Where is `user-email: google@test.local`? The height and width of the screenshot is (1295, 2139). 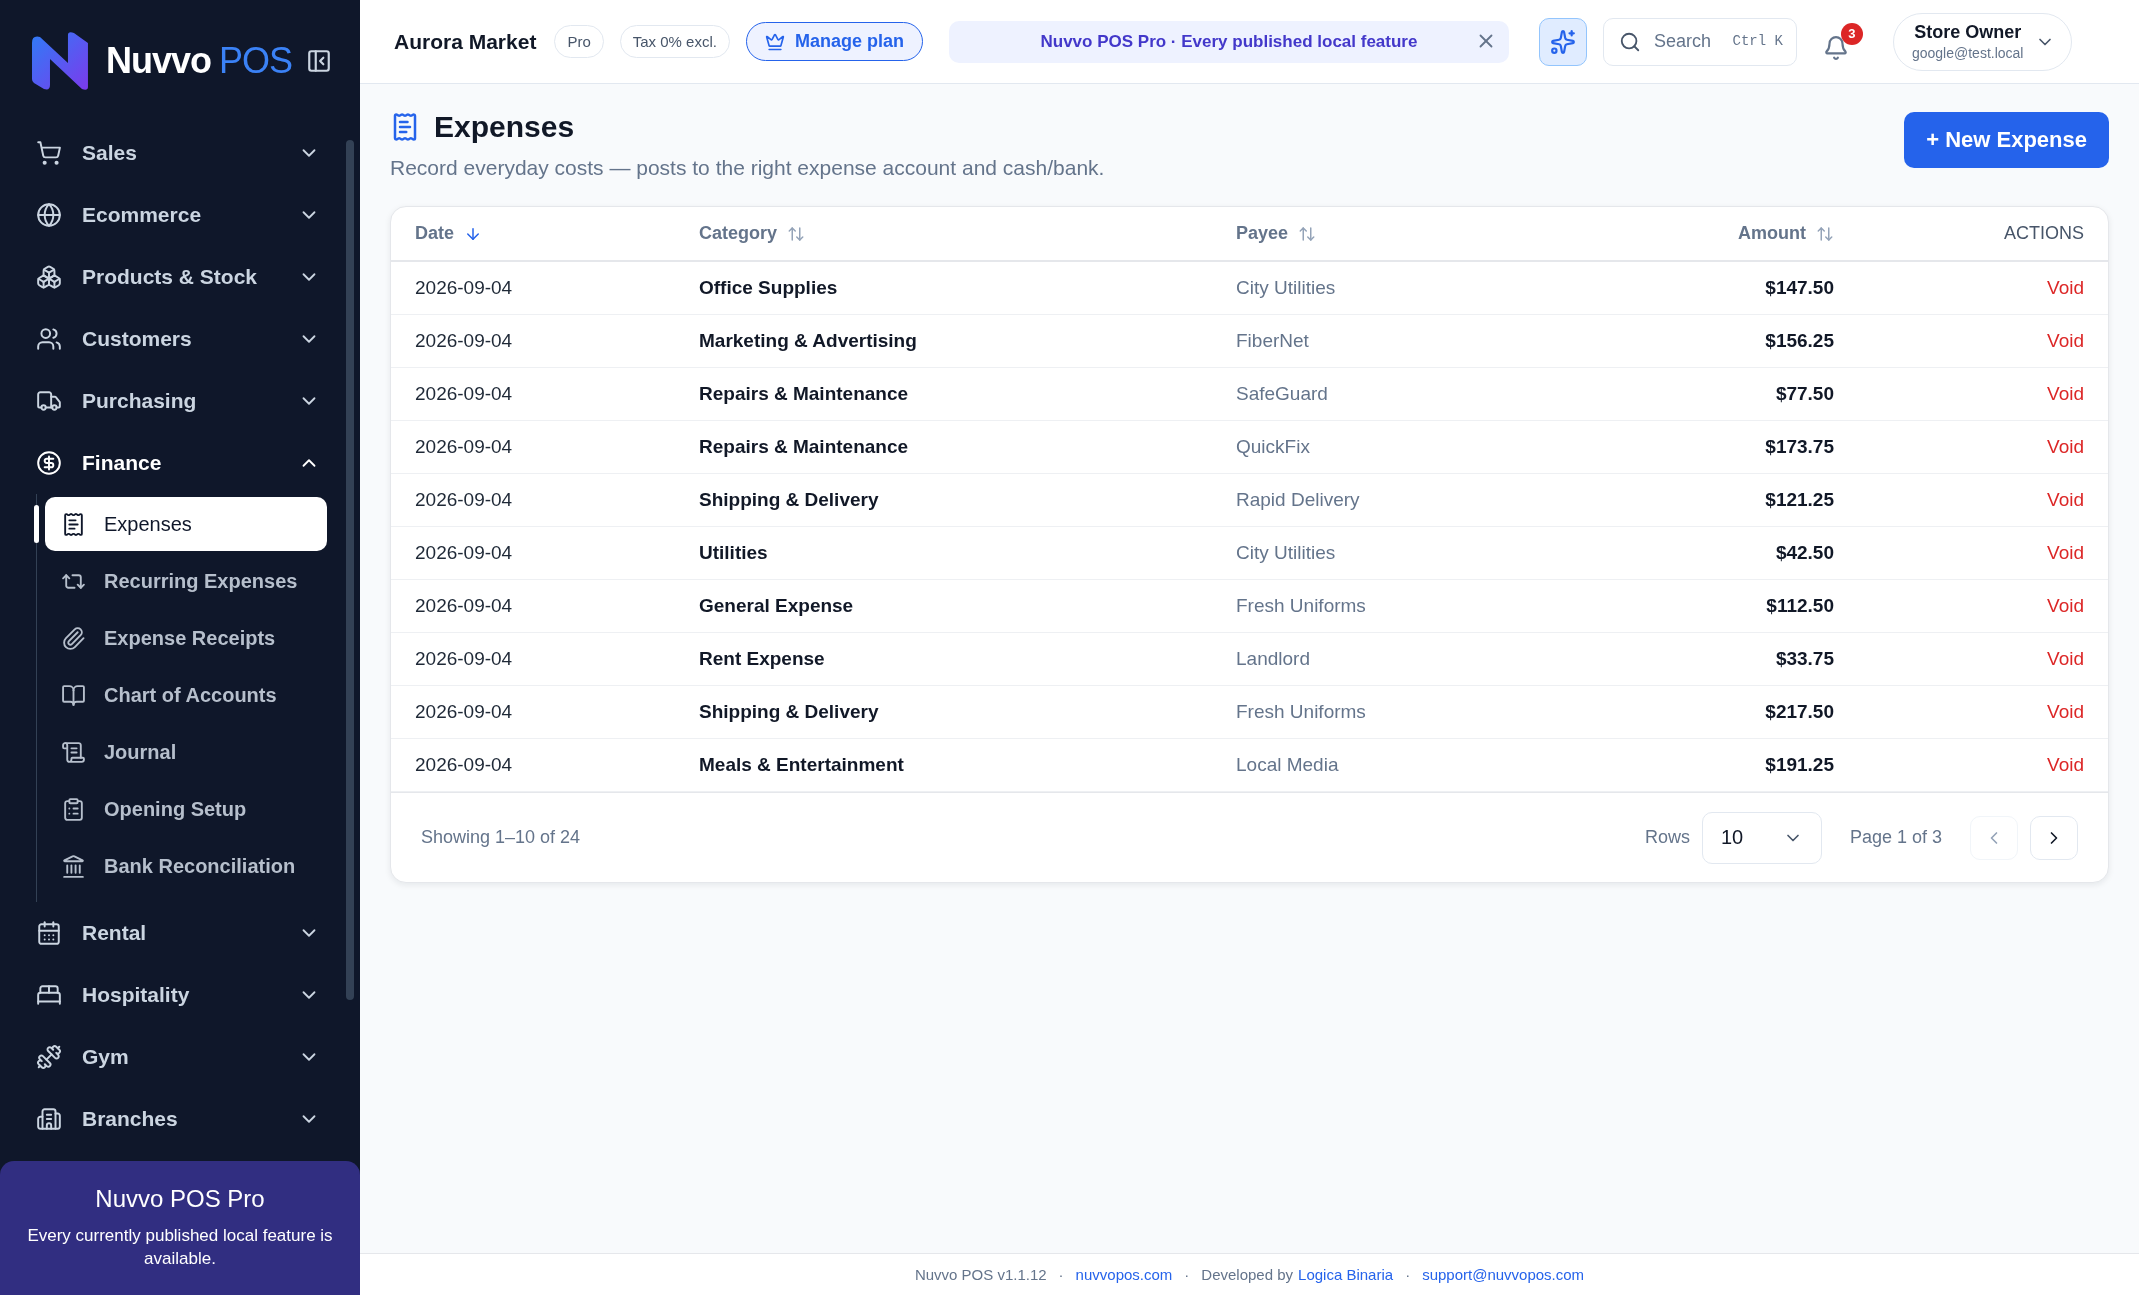 user-email: google@test.local is located at coordinates (1967, 53).